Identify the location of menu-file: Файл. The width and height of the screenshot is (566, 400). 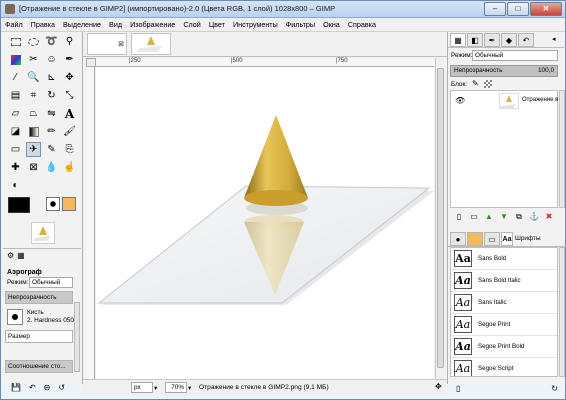
(14, 24).